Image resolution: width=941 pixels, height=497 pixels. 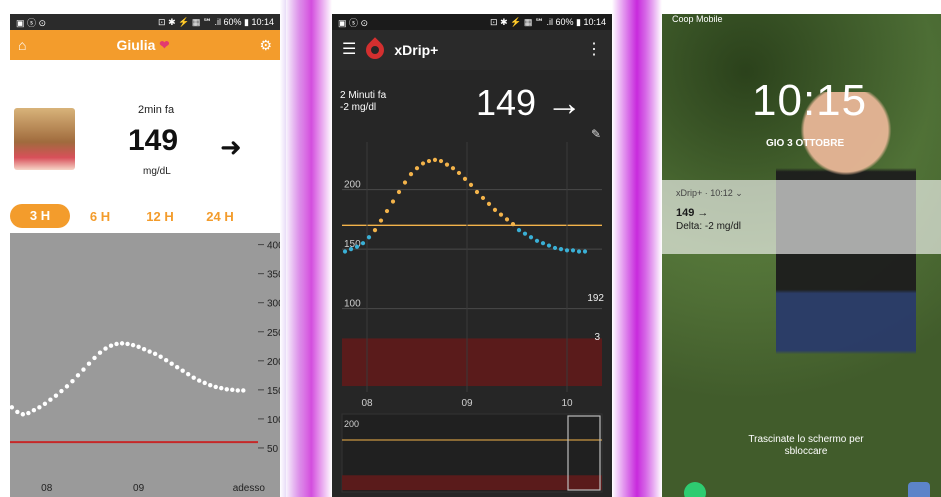 What do you see at coordinates (273, 246) in the screenshot?
I see `y-tick-label: 400` at bounding box center [273, 246].